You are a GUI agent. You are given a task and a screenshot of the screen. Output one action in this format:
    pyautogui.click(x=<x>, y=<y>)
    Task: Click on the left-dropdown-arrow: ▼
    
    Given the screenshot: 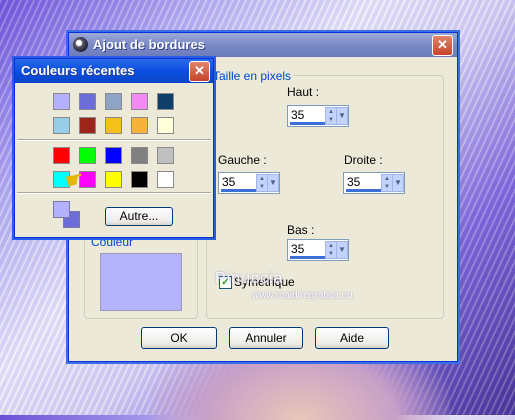 What is the action you would take?
    pyautogui.click(x=273, y=183)
    